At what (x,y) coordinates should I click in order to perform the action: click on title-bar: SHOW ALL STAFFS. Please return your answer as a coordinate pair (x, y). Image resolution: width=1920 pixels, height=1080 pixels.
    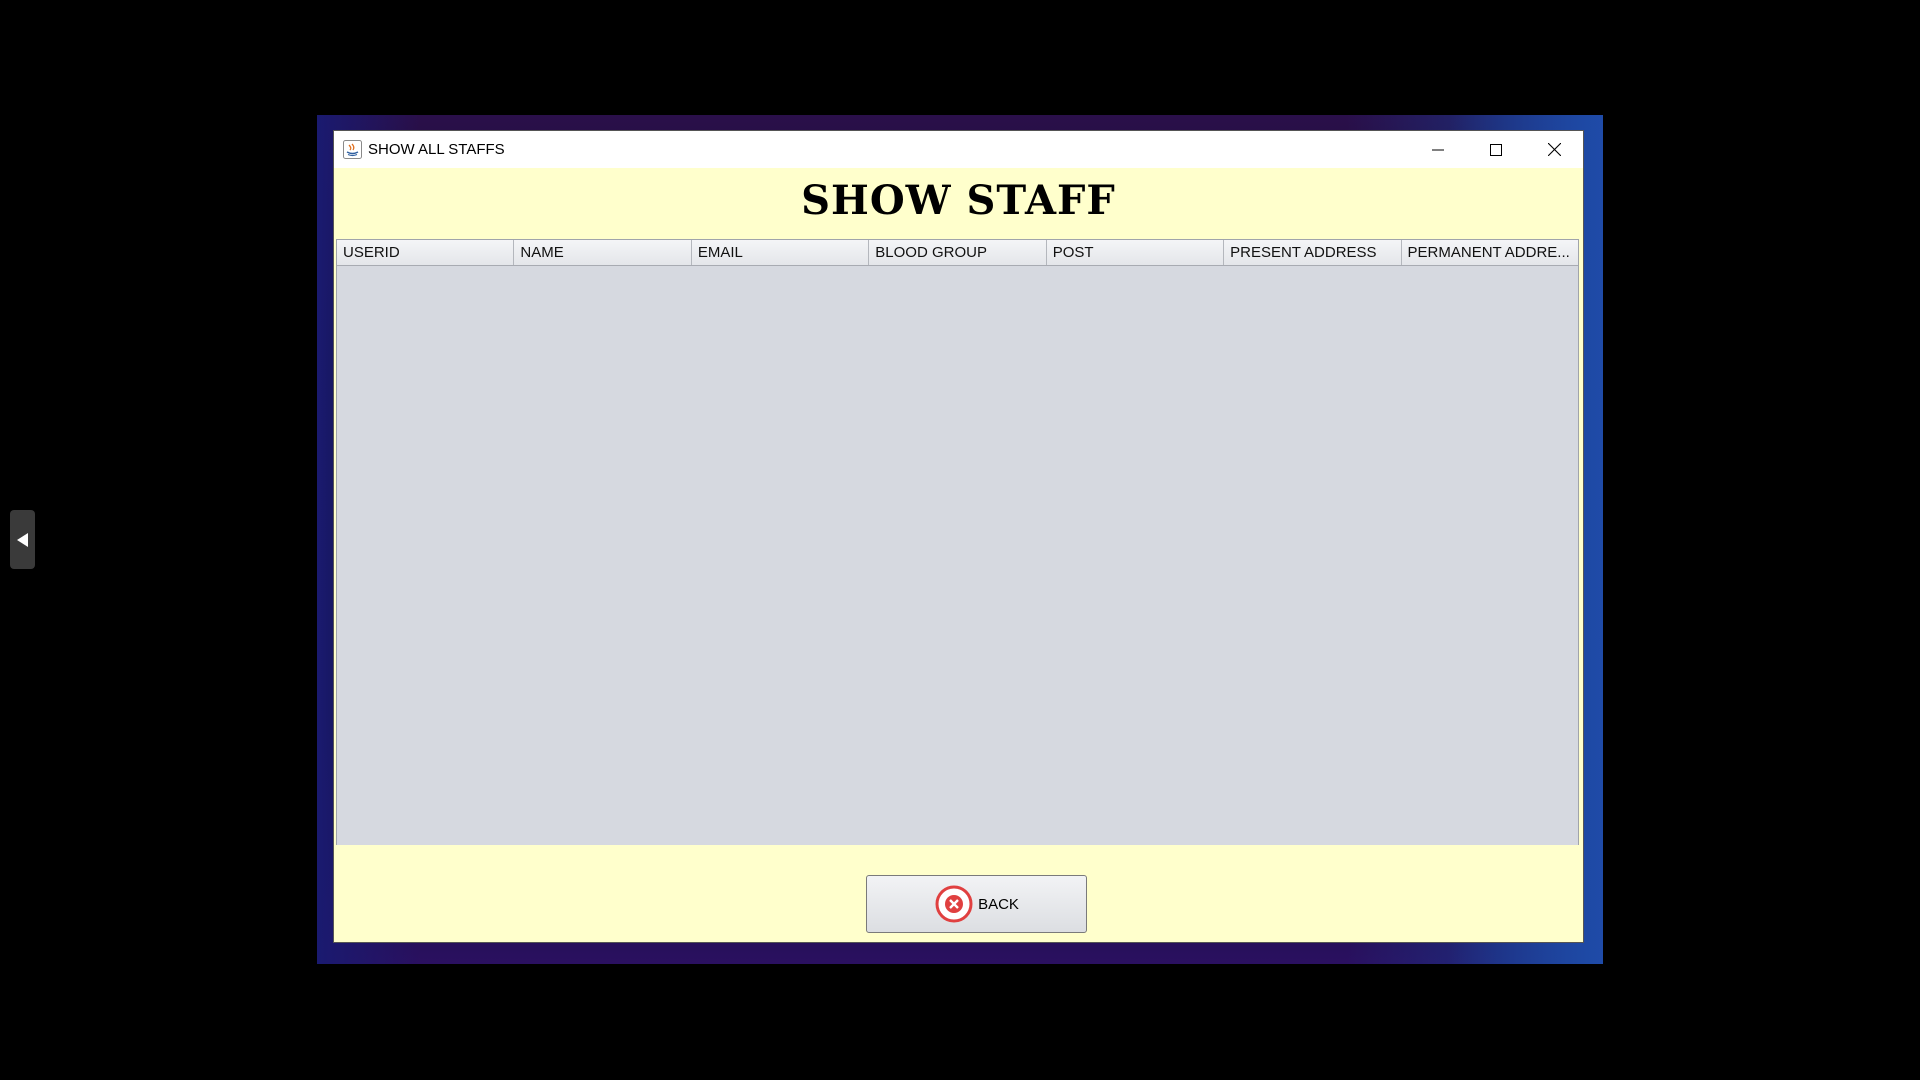
    Looking at the image, I should click on (958, 149).